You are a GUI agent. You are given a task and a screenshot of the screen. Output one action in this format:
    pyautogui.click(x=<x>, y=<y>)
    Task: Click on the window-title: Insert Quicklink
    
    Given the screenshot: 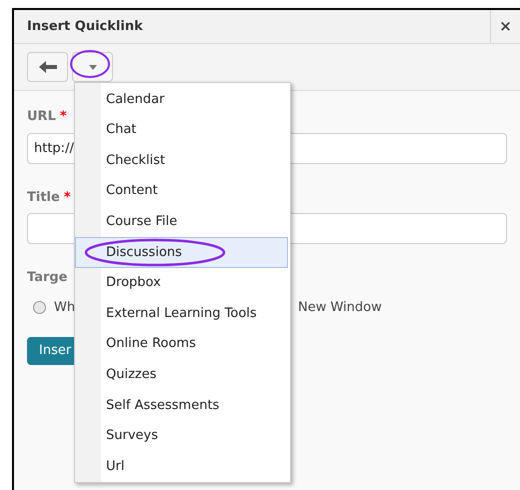 What is the action you would take?
    pyautogui.click(x=85, y=27)
    